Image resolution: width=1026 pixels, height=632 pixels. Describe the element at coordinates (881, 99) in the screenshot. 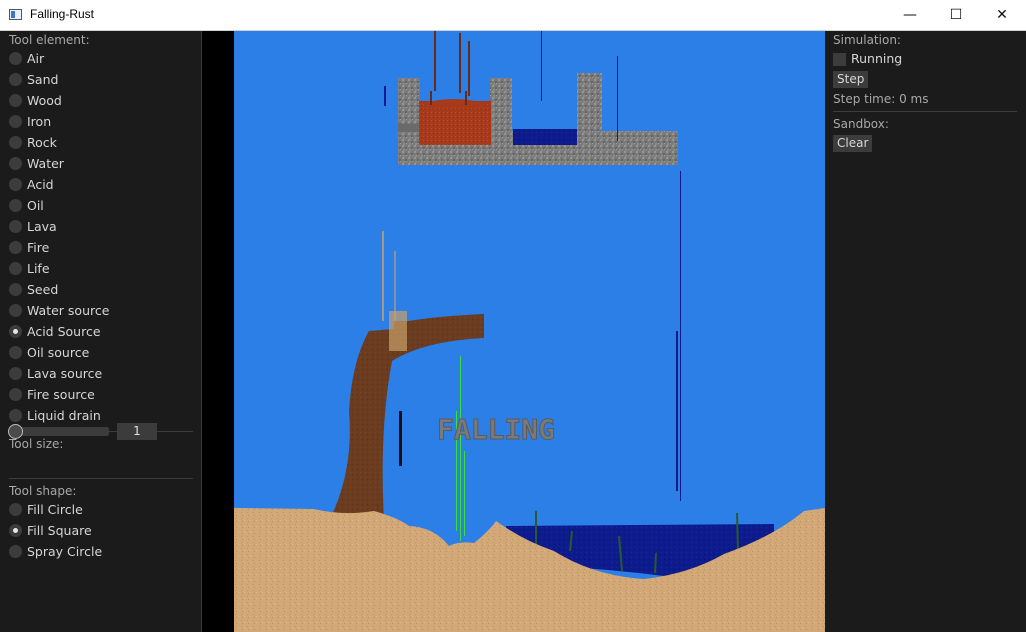

I see `step-time-text: Step time: 0 ms` at that location.